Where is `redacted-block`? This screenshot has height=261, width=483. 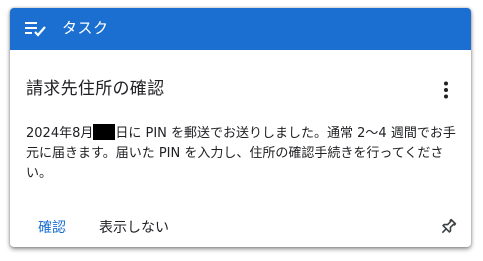
redacted-block is located at coordinates (104, 132).